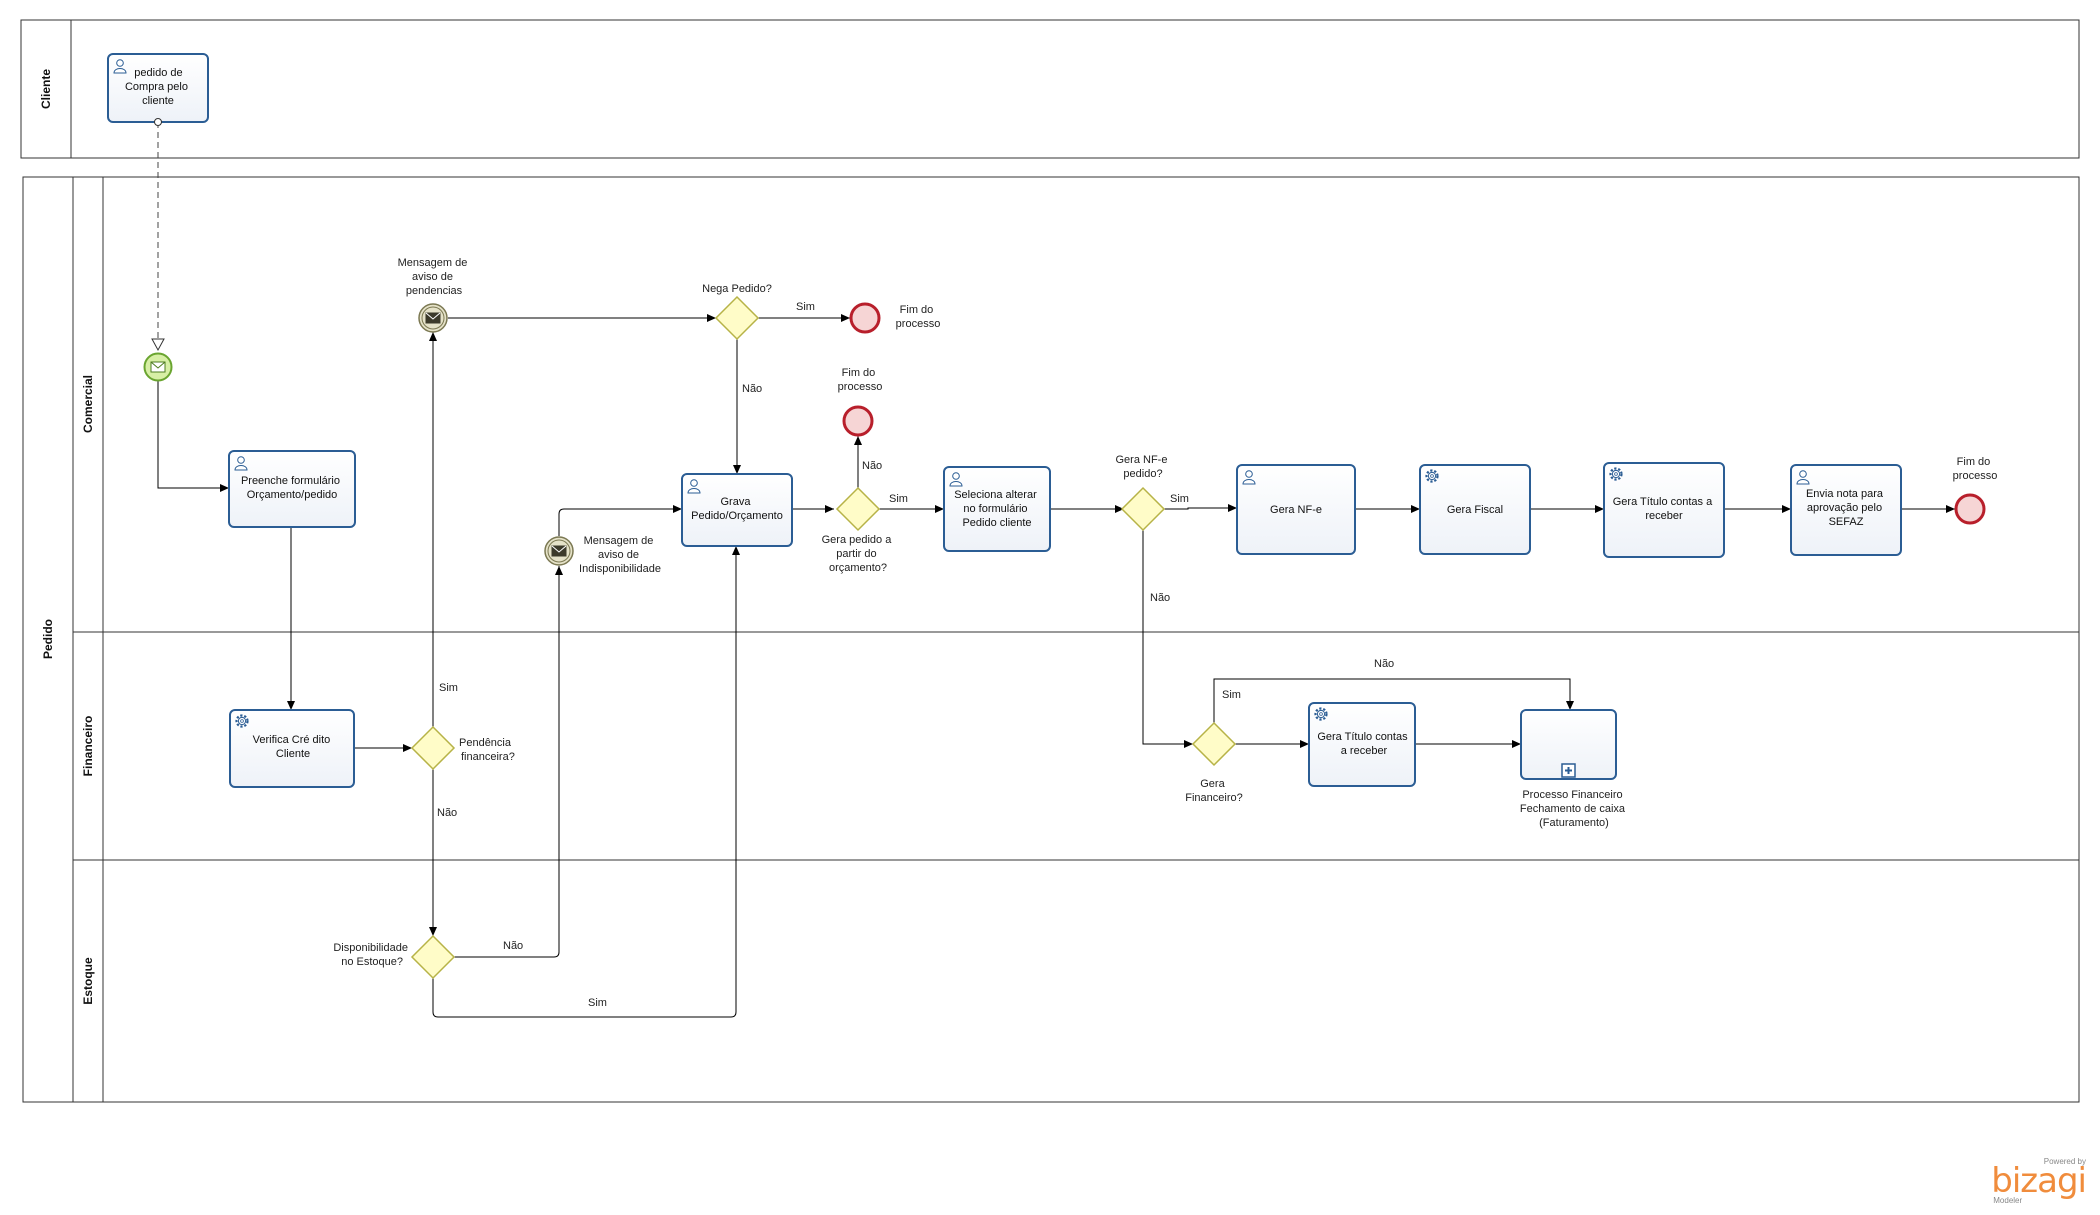 The height and width of the screenshot is (1215, 2100). I want to click on gateway-label-line: Nega Pedido?, so click(737, 289).